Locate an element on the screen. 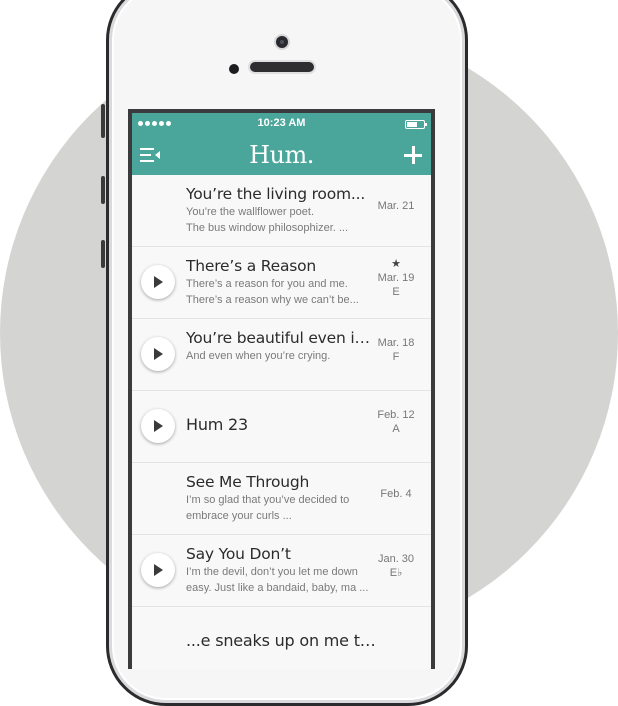 The height and width of the screenshot is (706, 618). song-date: Feb. 12 is located at coordinates (396, 415).